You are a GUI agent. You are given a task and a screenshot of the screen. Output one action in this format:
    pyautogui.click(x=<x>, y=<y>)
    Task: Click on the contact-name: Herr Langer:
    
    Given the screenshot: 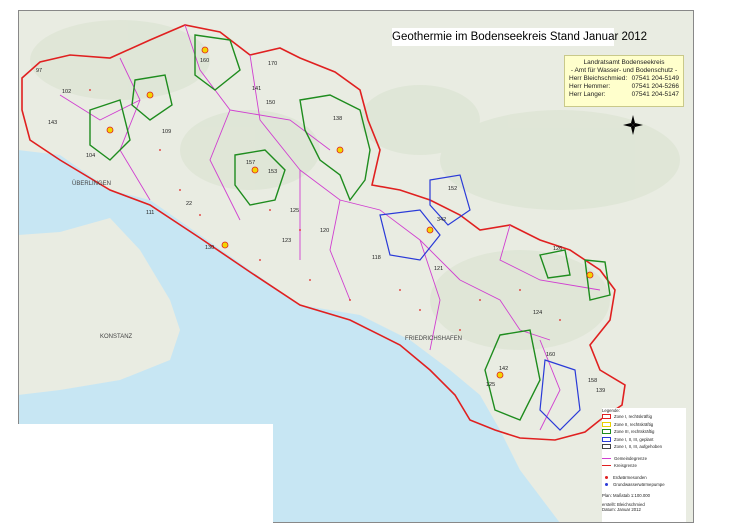 What is the action you would take?
    pyautogui.click(x=587, y=94)
    